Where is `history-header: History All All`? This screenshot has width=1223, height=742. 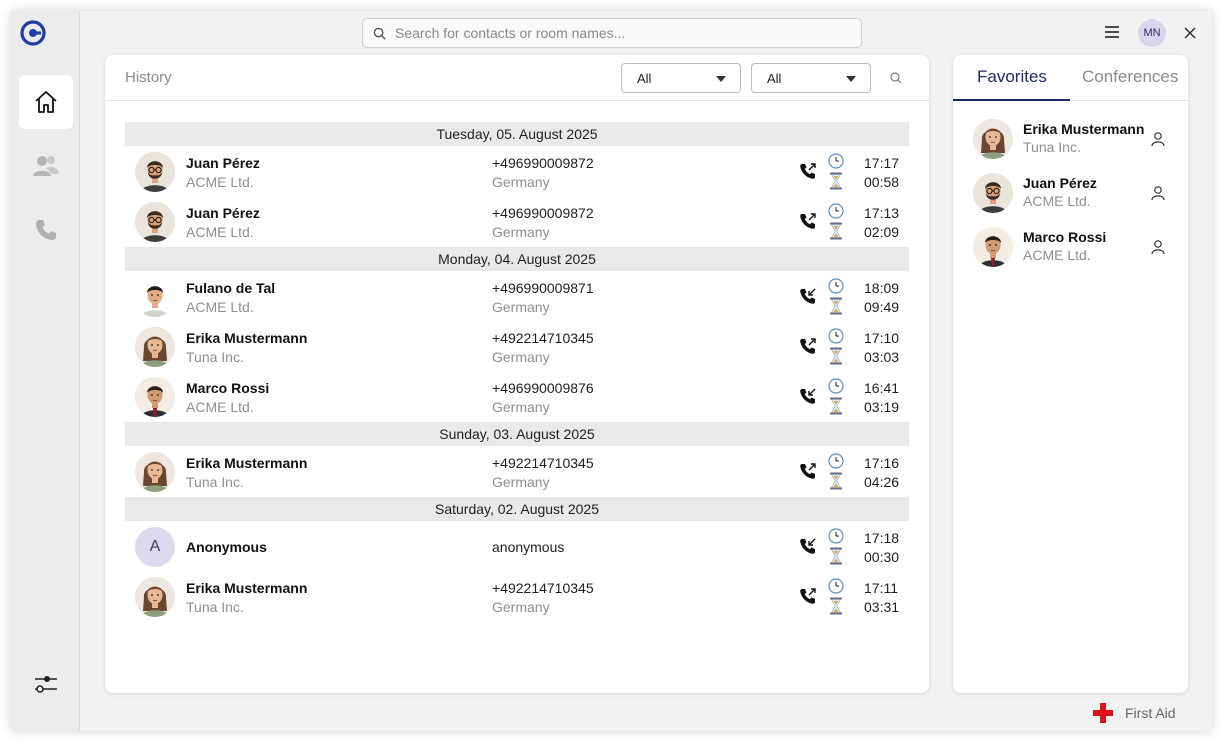 history-header: History All All is located at coordinates (517, 78).